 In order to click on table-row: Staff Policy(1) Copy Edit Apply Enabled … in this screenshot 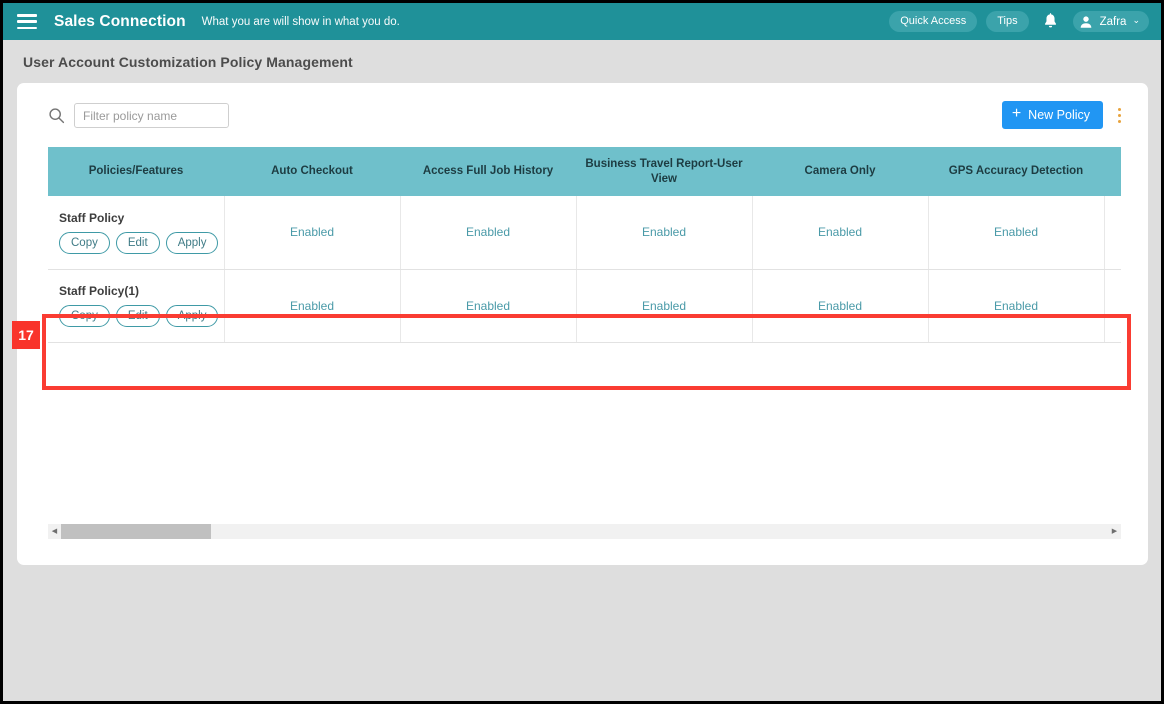, I will do `click(584, 306)`.